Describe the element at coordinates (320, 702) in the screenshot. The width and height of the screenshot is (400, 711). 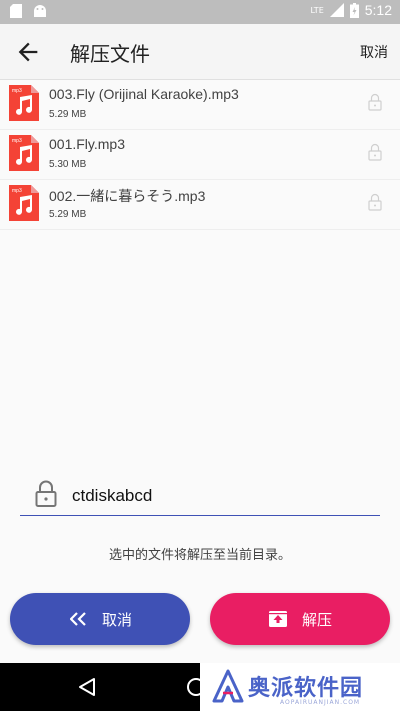
I see `watermark-sub: AOPAIRUANJIAN.COM` at that location.